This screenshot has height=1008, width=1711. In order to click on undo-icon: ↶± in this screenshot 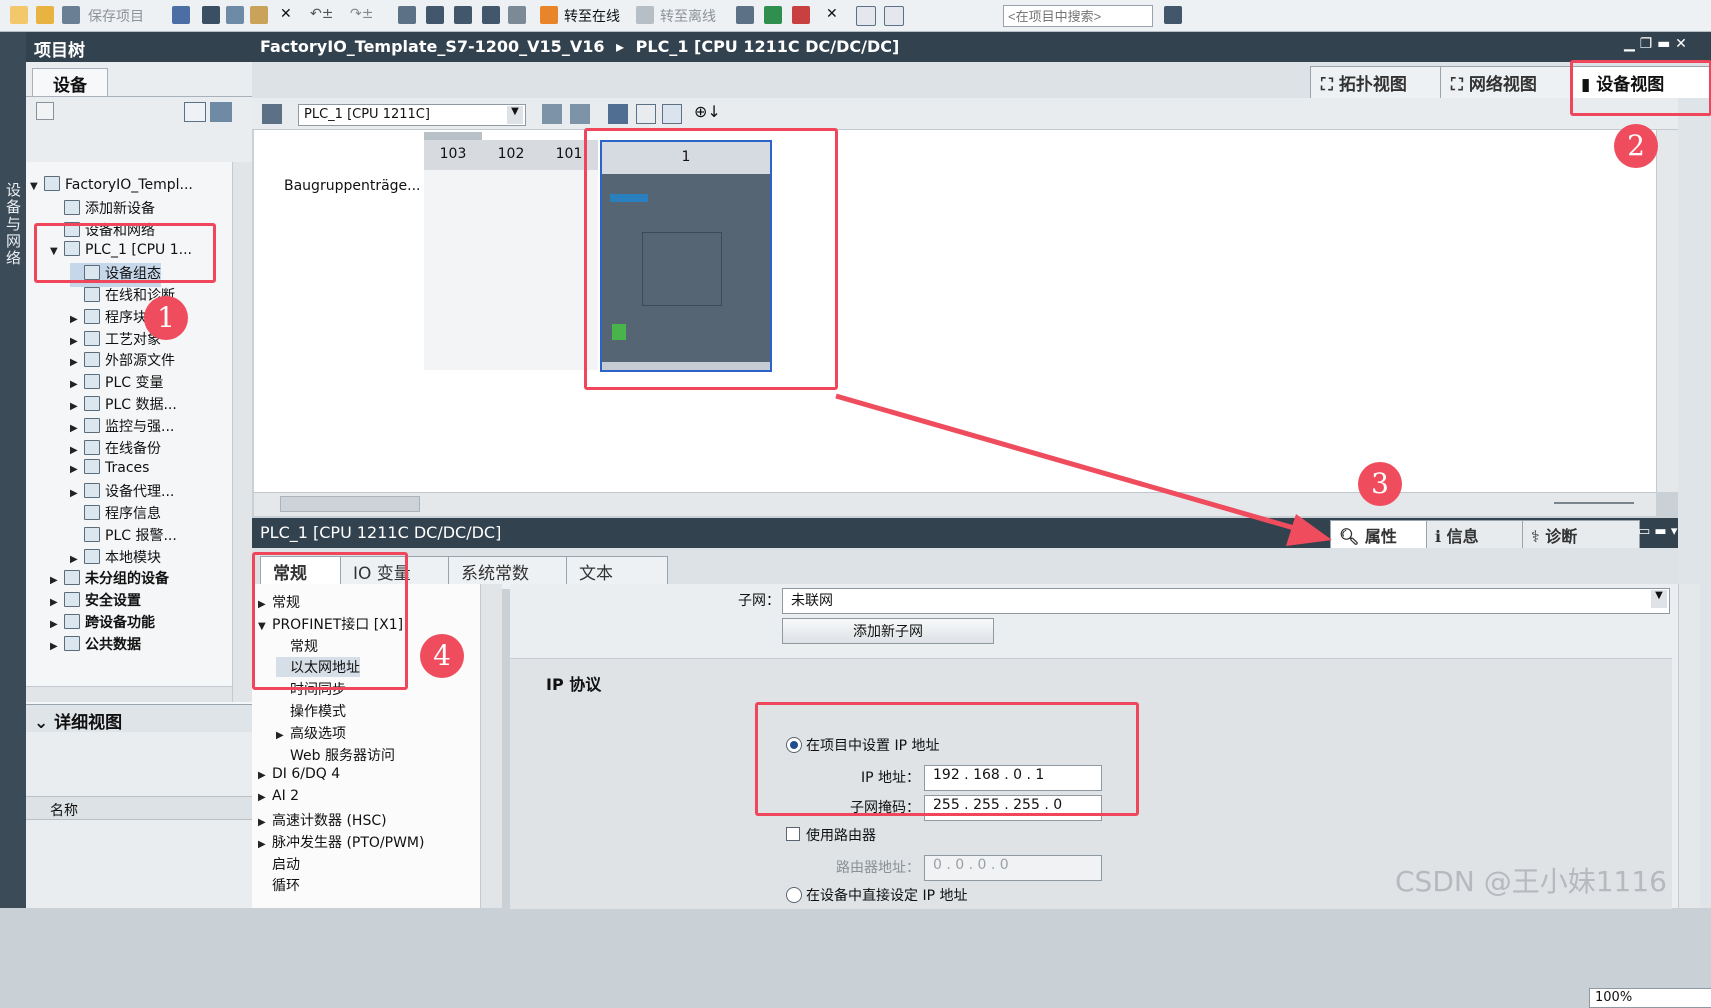, I will do `click(321, 14)`.